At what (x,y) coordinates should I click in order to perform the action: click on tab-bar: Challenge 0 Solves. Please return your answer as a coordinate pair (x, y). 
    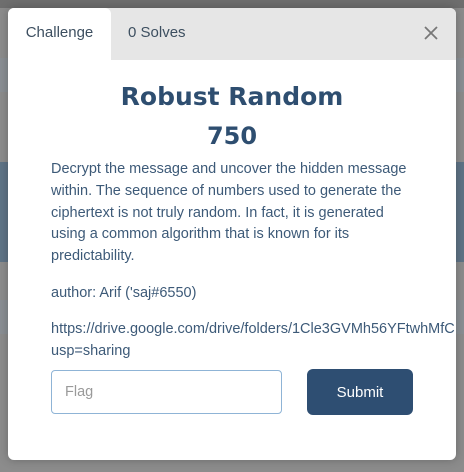
    Looking at the image, I should click on (232, 34).